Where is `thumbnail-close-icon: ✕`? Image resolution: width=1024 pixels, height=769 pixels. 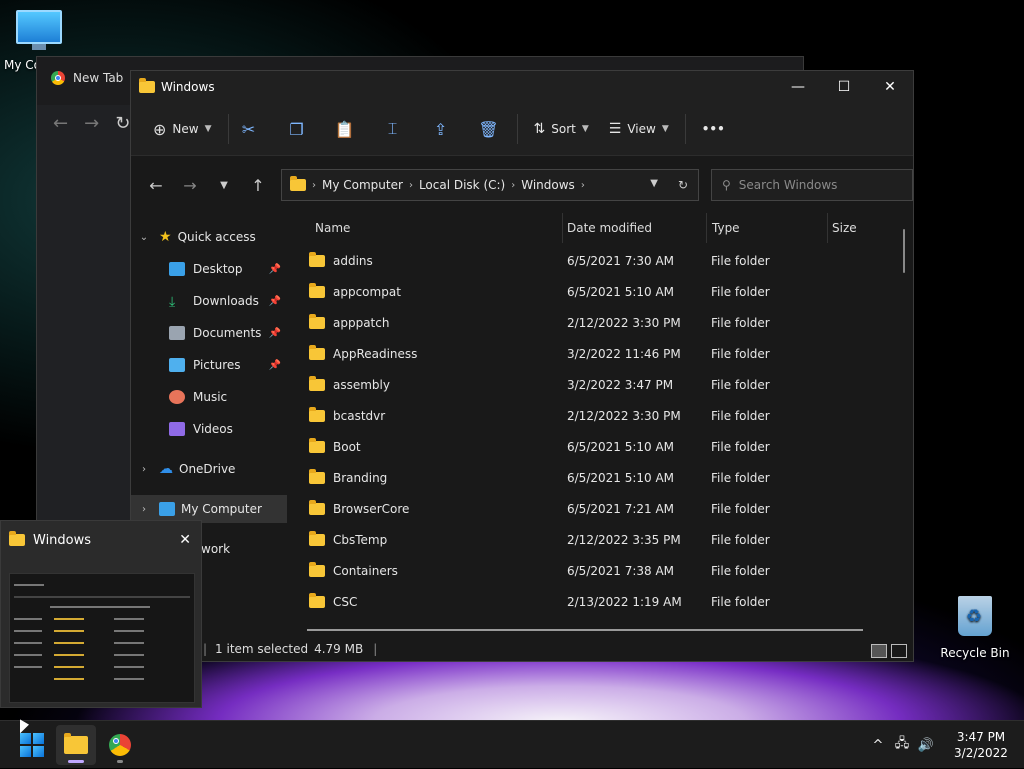 thumbnail-close-icon: ✕ is located at coordinates (185, 540).